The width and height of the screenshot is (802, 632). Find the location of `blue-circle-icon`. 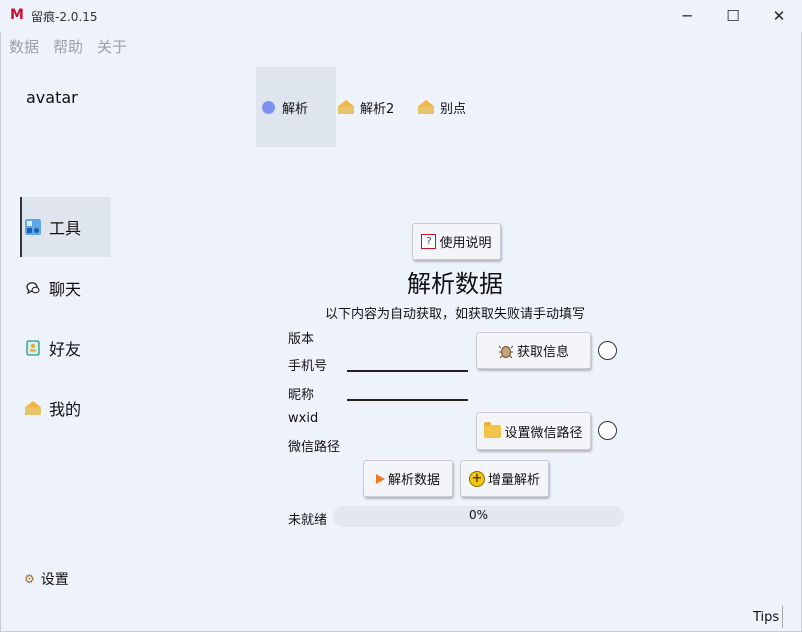

blue-circle-icon is located at coordinates (268, 107).